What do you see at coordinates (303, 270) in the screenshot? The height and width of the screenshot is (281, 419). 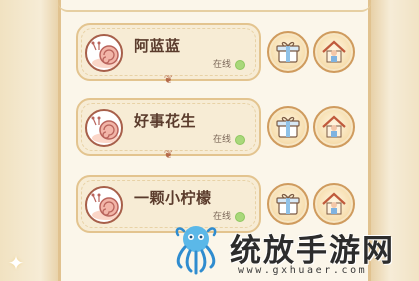 I see `watermark-url: www.gxhuaer.com` at bounding box center [303, 270].